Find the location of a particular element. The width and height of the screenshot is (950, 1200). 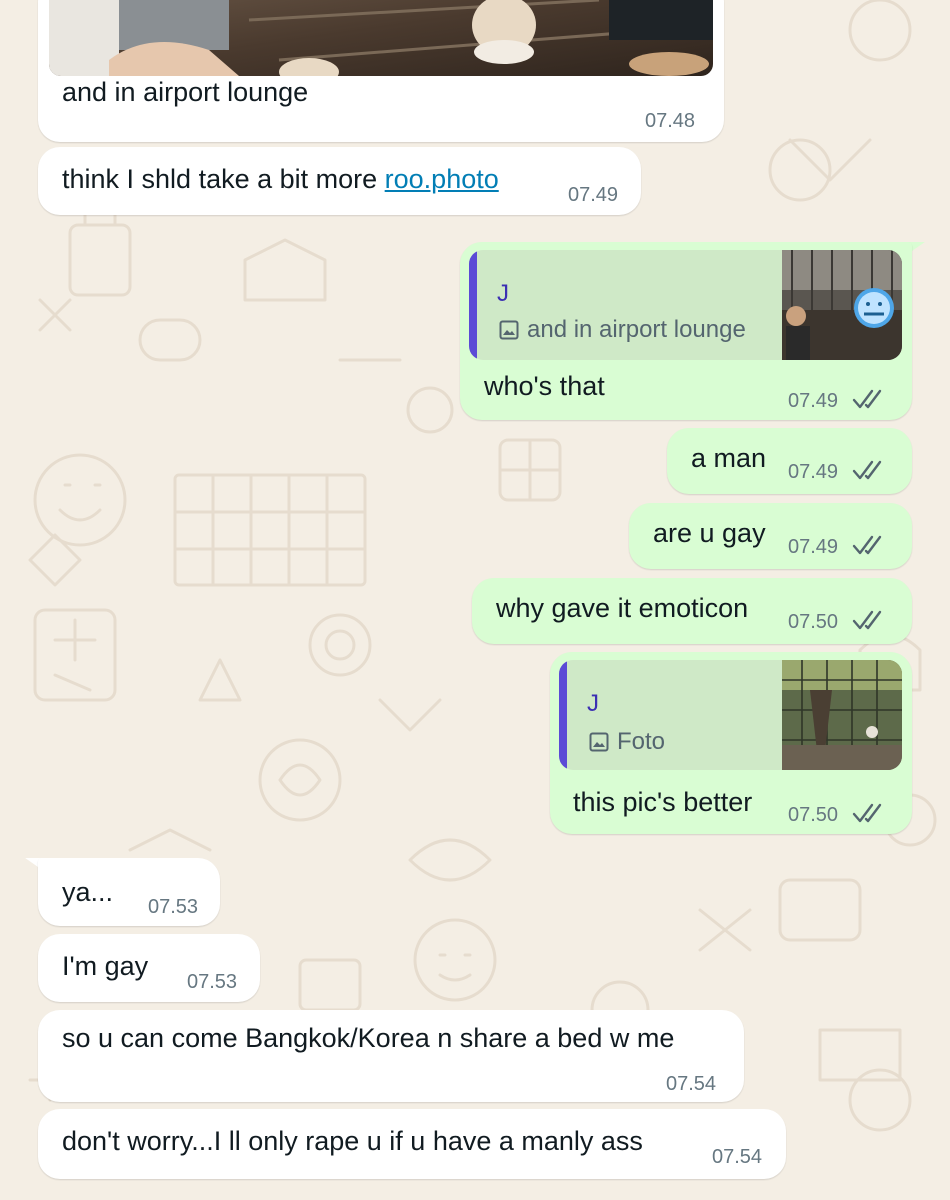

quote-subtitle-text: and in airport lounge is located at coordinates (636, 329).